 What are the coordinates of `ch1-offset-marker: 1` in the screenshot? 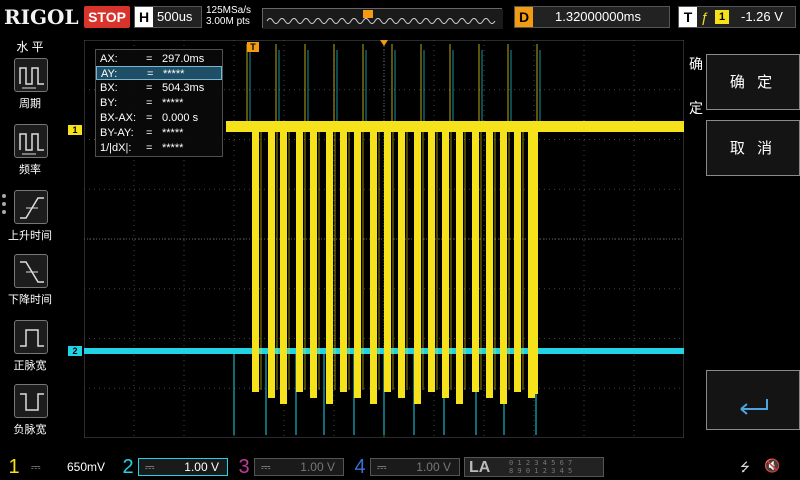 It's located at (75, 130).